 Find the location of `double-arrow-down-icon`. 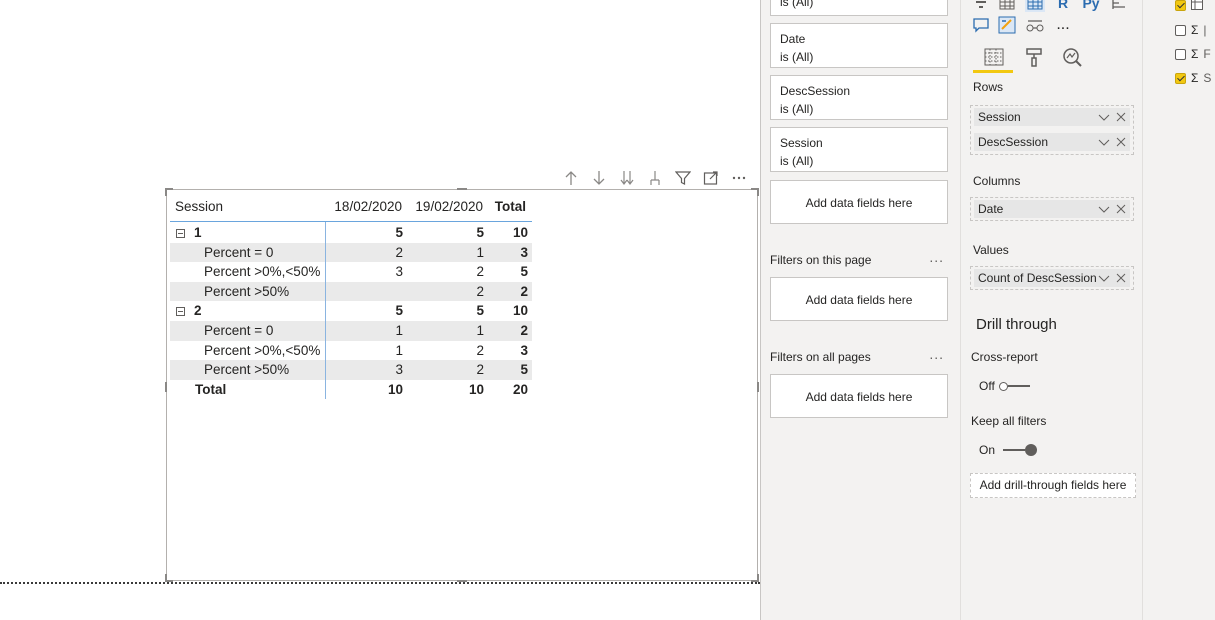

double-arrow-down-icon is located at coordinates (627, 178).